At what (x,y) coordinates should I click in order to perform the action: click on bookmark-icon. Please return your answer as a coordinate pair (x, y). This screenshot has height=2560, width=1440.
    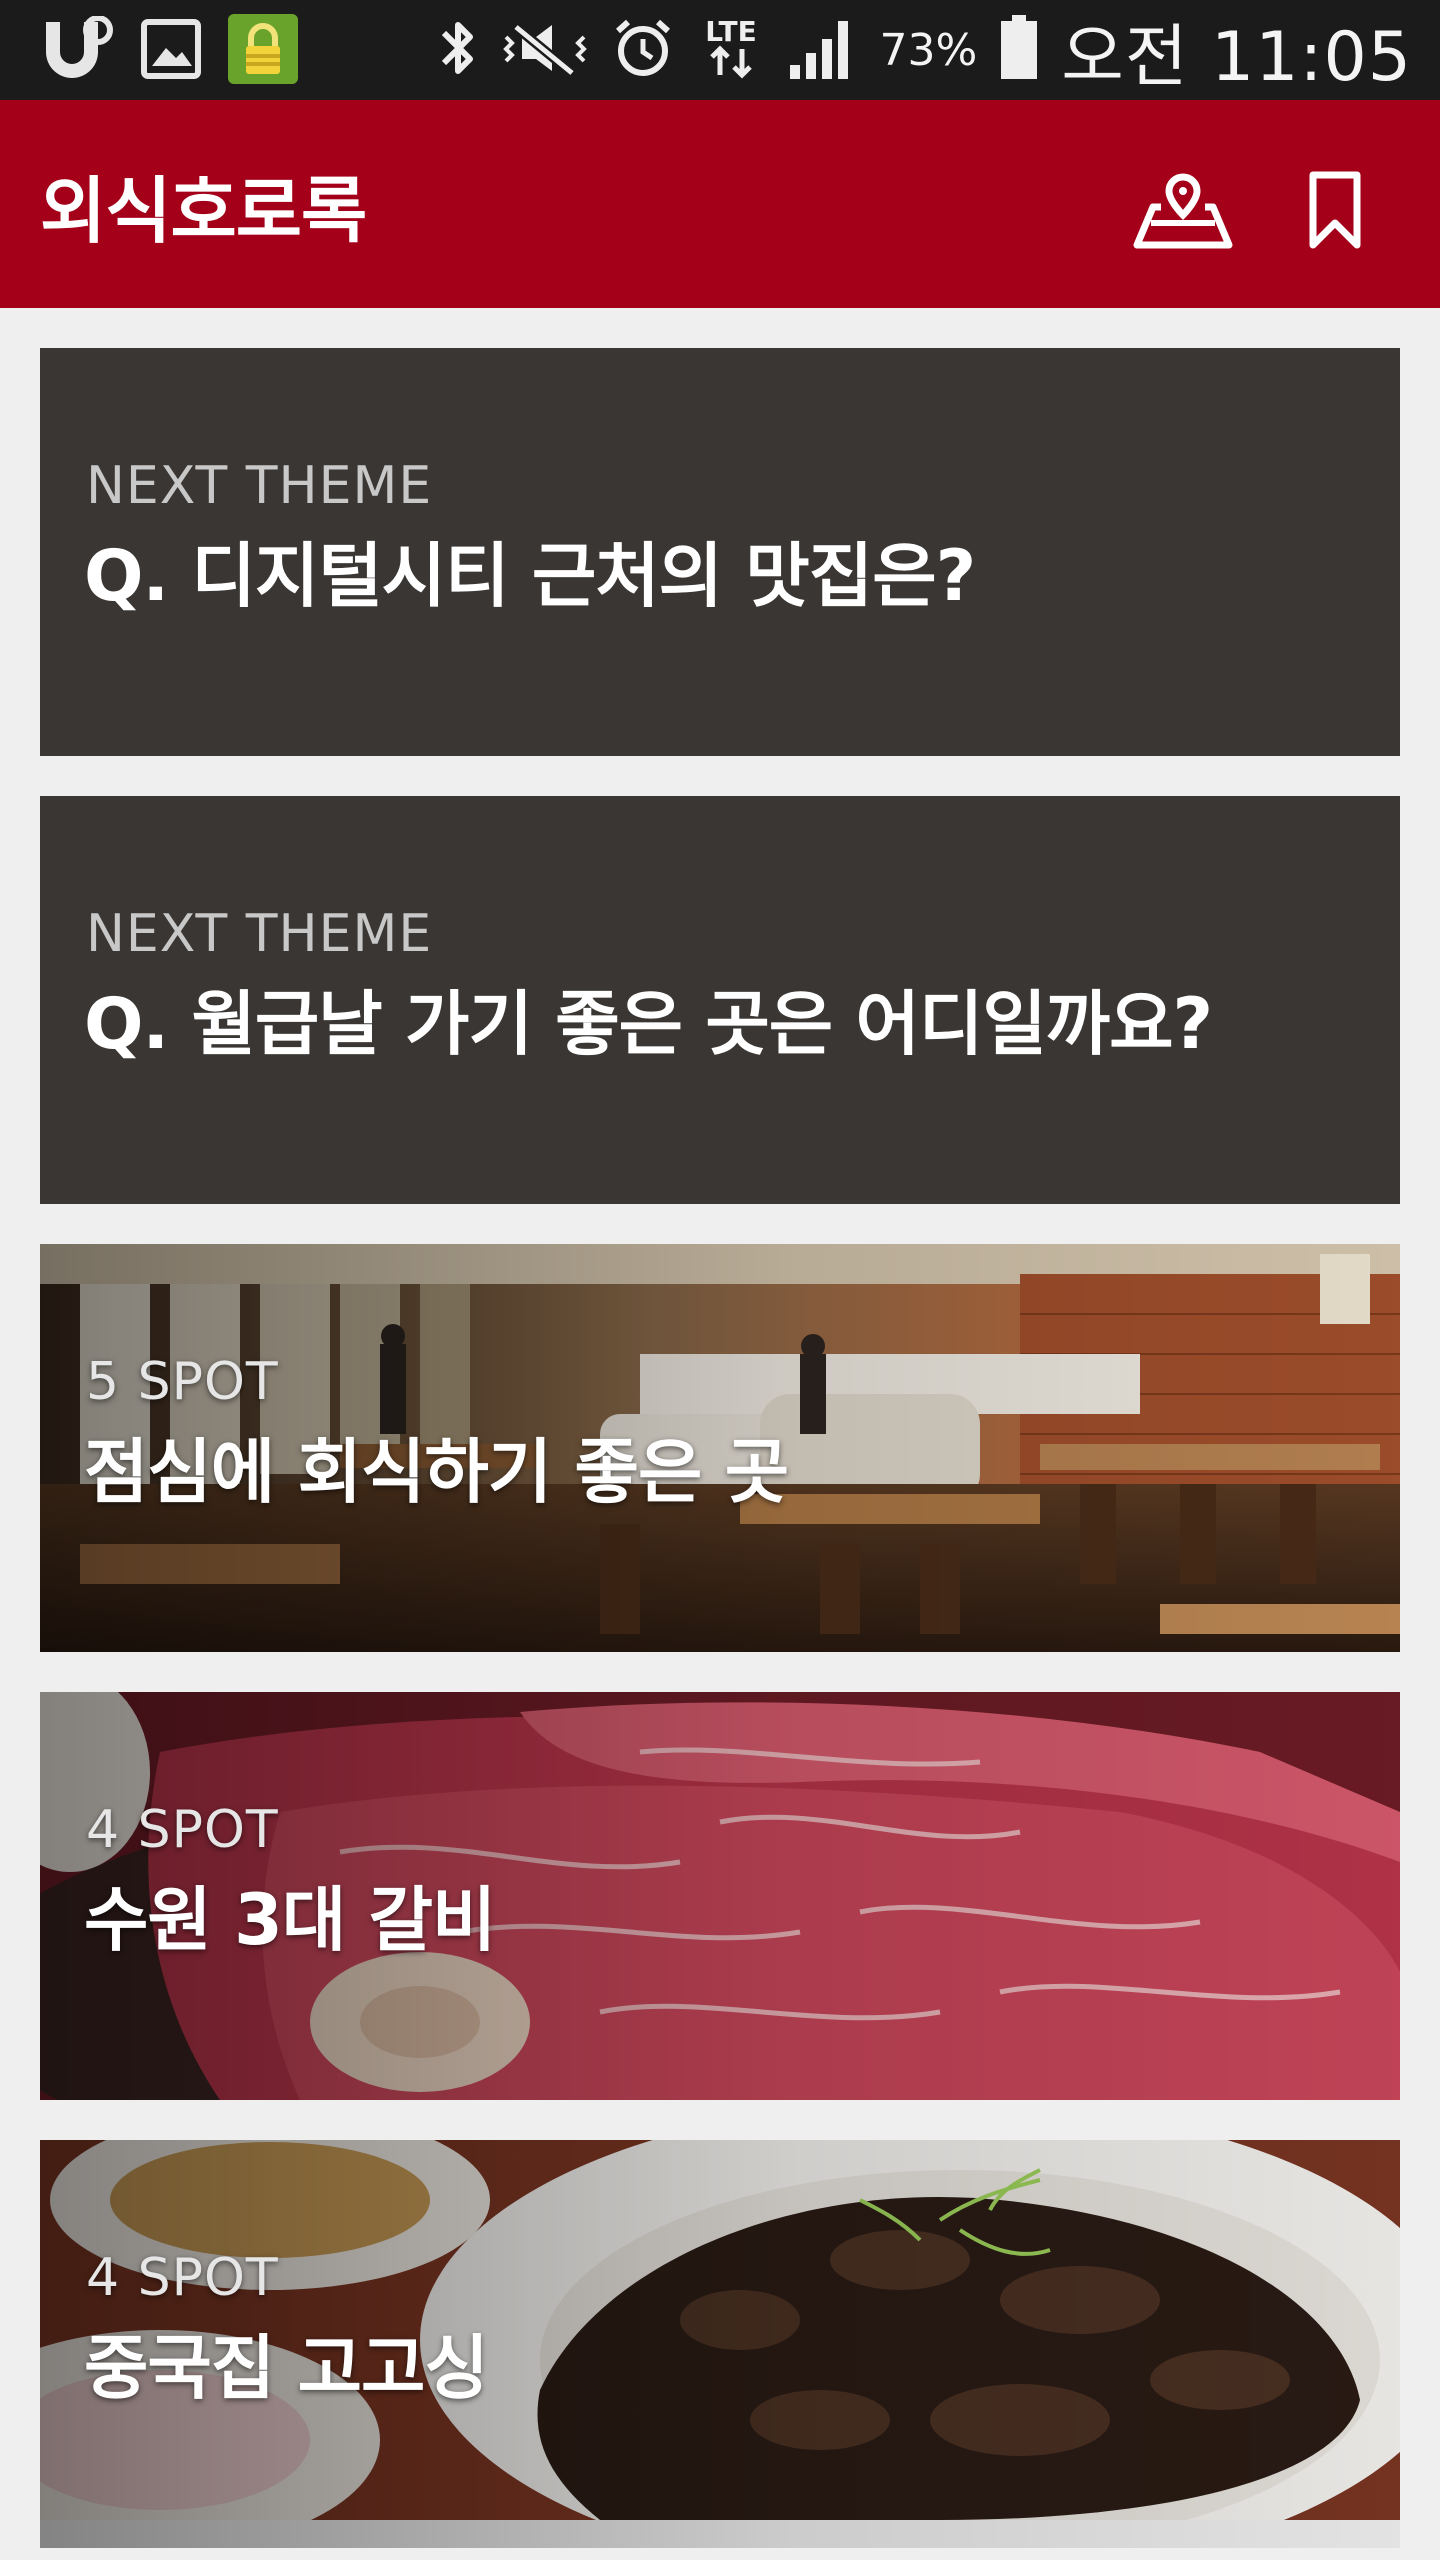
    Looking at the image, I should click on (1335, 213).